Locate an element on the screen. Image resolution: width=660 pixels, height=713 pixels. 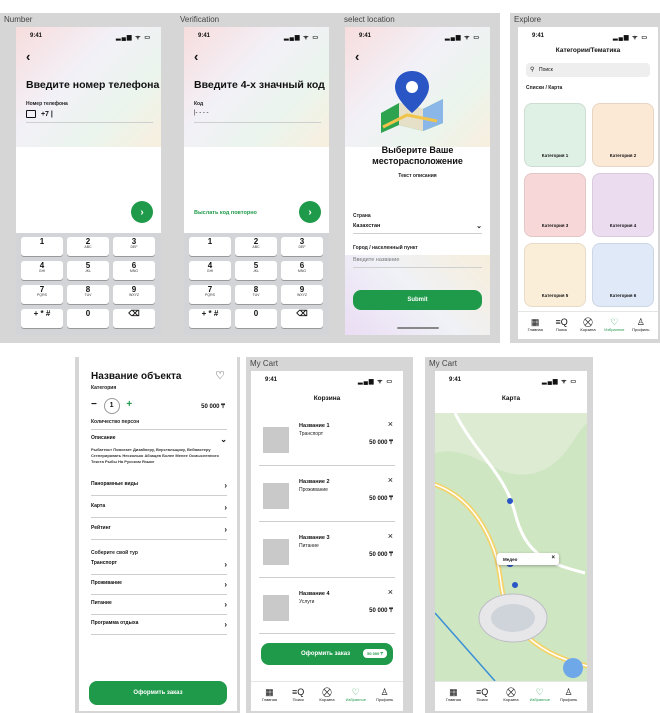
country-label: Страна is located at coordinates (362, 216).